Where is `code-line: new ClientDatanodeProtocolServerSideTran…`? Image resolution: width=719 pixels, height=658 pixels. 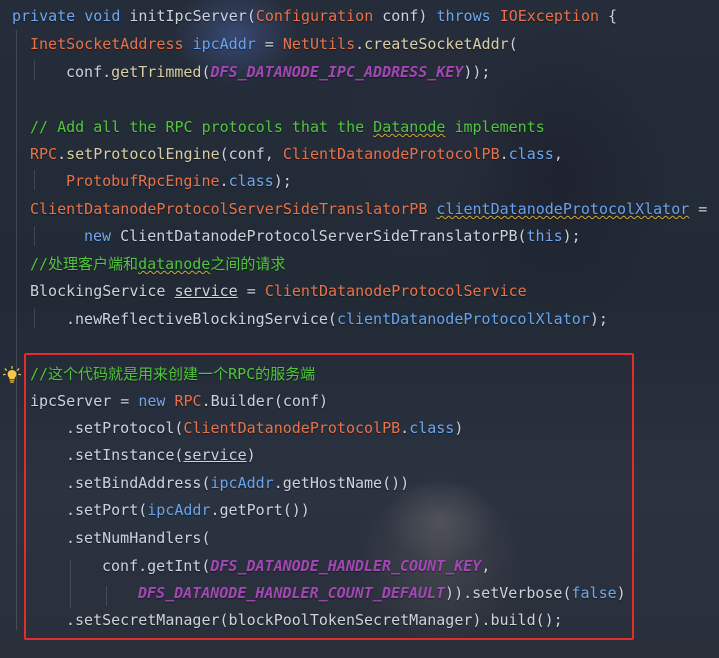 code-line: new ClientDatanodeProtocolServerSideTran… is located at coordinates (332, 236).